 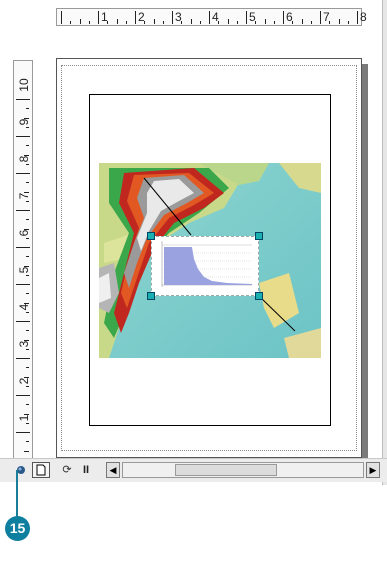 I want to click on scroll-left-button: ◀, so click(x=113, y=470).